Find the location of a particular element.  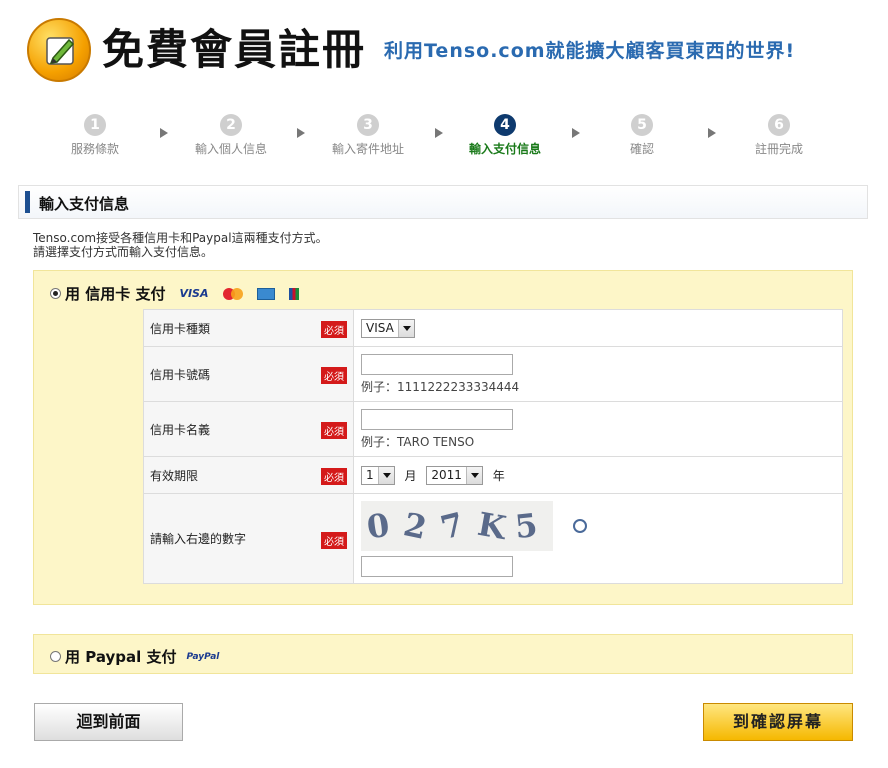

mastercard-icon is located at coordinates (232, 293).